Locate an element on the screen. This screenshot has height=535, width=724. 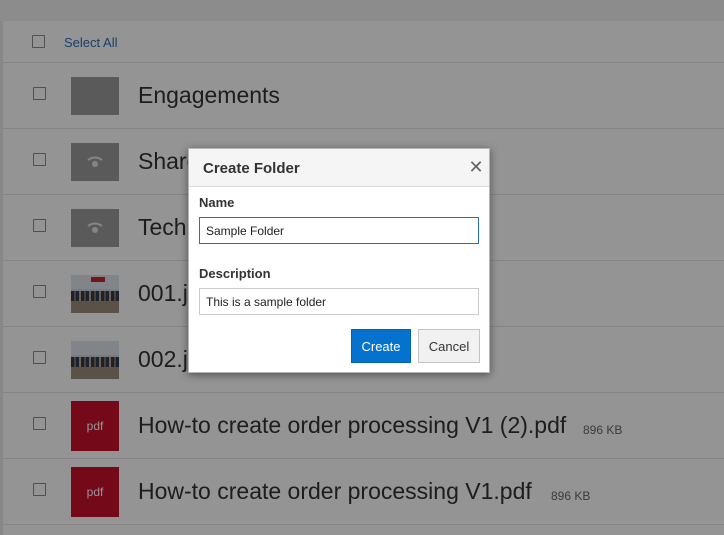
name-label: Name is located at coordinates (217, 202).